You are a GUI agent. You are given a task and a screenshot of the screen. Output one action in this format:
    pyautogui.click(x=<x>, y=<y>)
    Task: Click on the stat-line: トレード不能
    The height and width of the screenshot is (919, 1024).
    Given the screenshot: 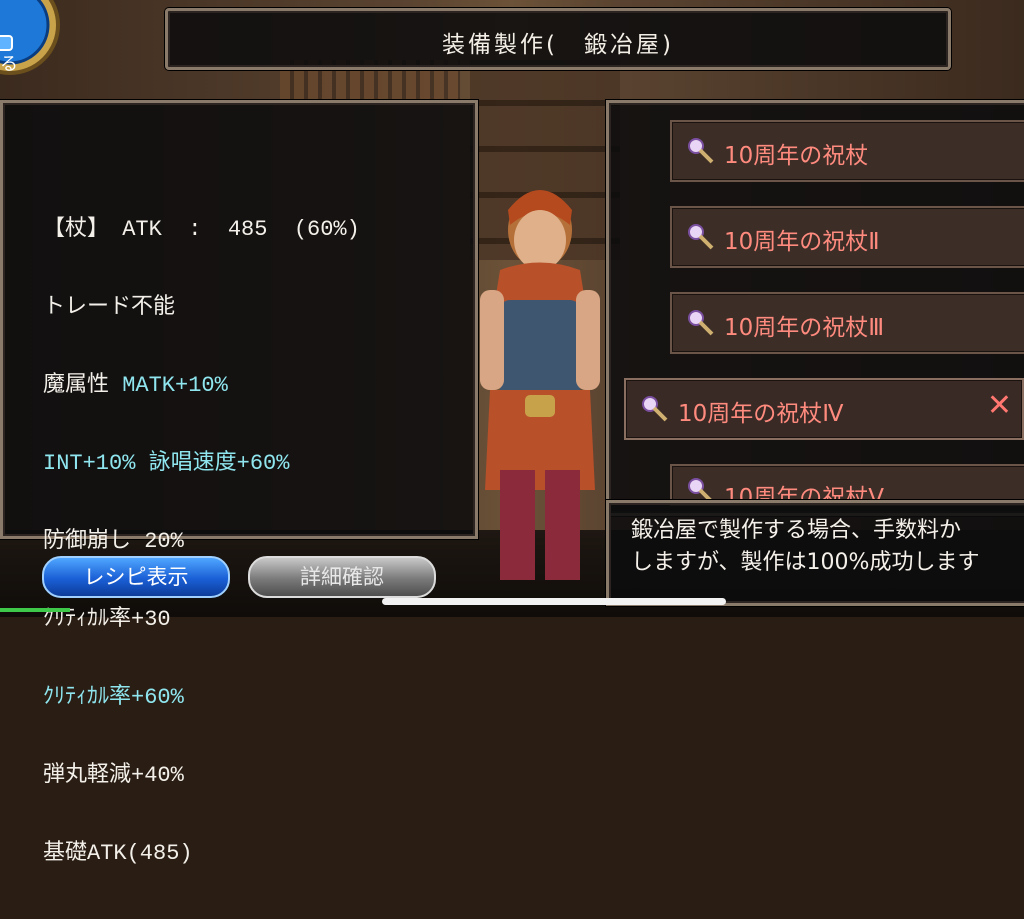 What is the action you would take?
    pyautogui.click(x=109, y=307)
    